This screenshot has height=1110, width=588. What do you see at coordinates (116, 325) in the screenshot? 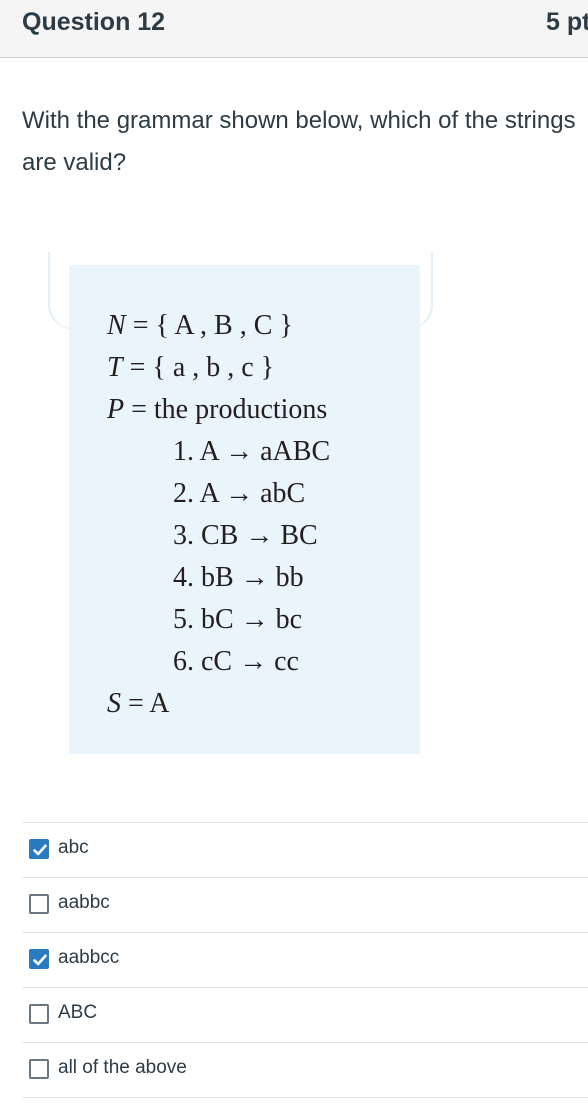
I see `nonterminals-symbol: N` at bounding box center [116, 325].